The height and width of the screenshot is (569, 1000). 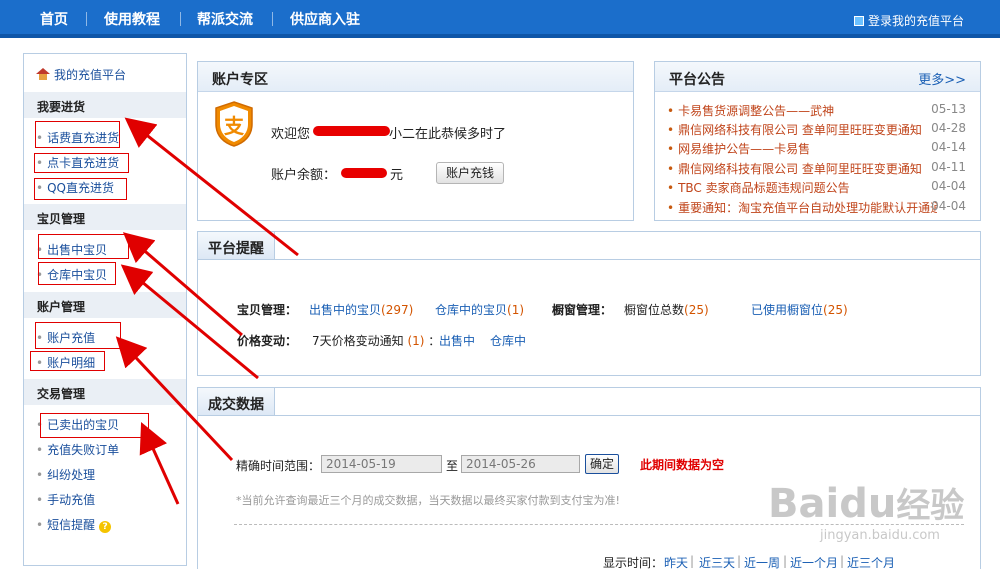 What do you see at coordinates (105, 105) in the screenshot?
I see `sidebar-group-purchase: 我要进货` at bounding box center [105, 105].